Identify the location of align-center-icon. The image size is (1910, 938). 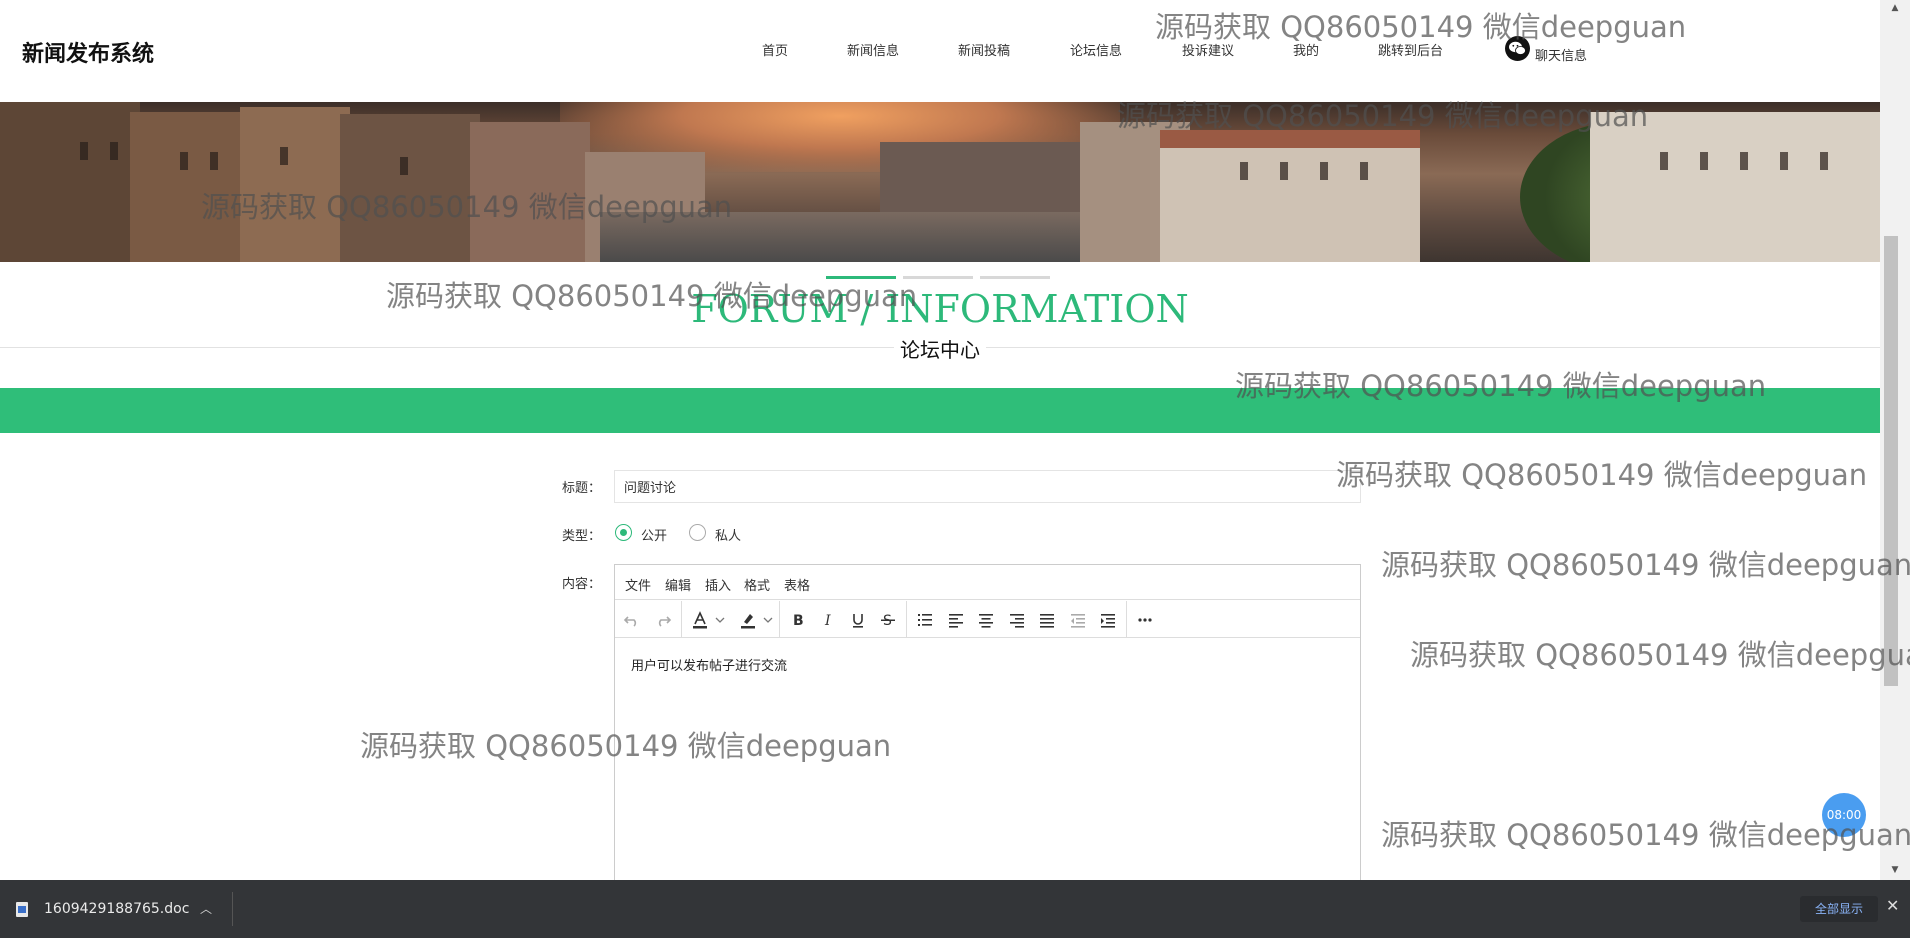
(986, 620).